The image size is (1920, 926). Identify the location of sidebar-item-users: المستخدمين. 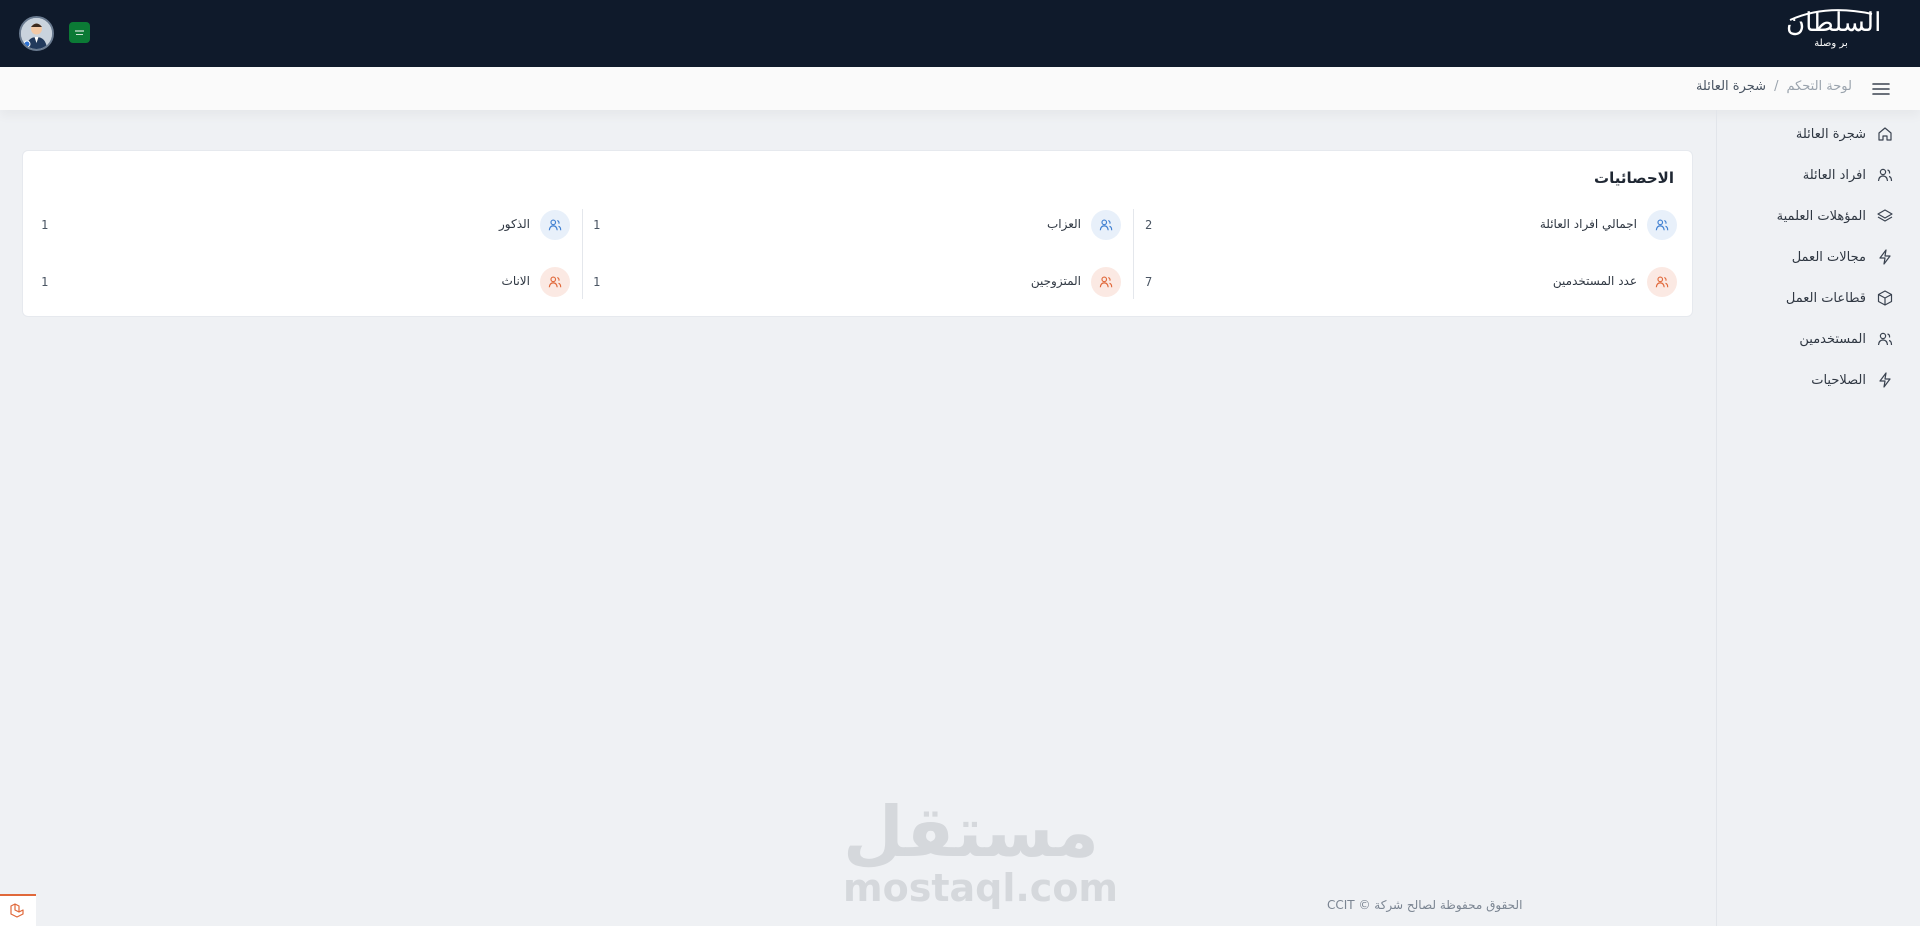
(1846, 339).